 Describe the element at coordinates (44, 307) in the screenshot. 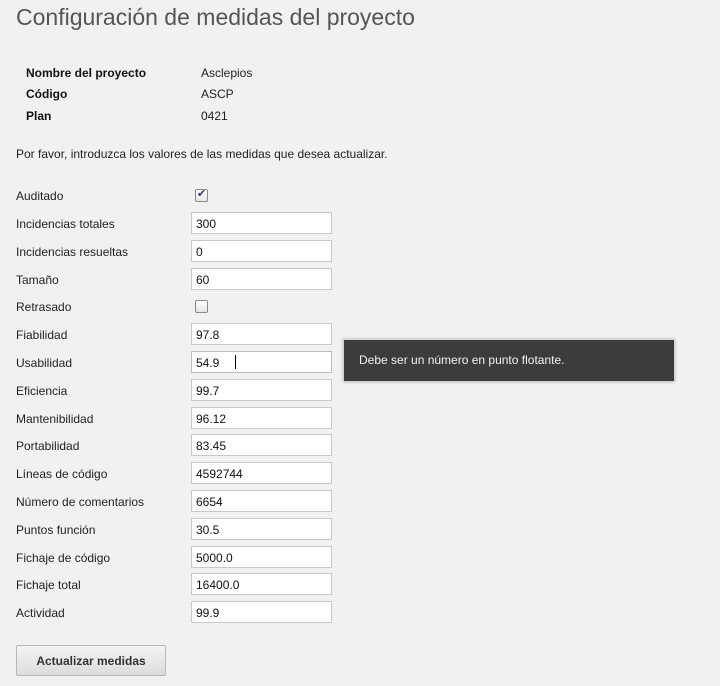

I see `retrasado-label: Retrasado` at that location.